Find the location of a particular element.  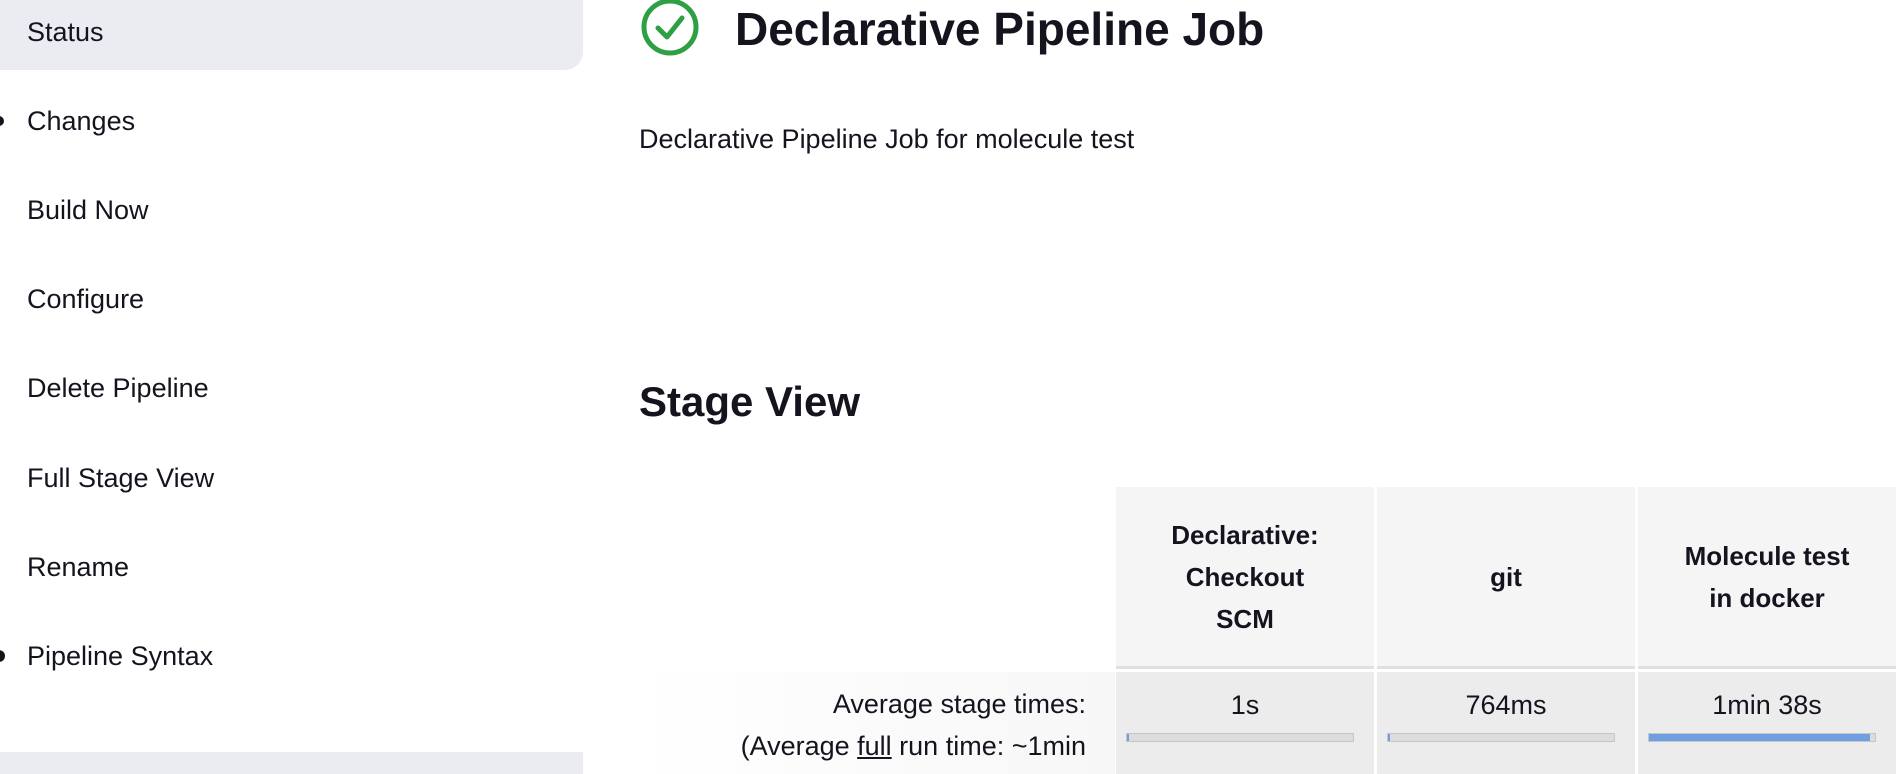

stage-header-molecule-test: Molecule test in docker is located at coordinates (1767, 578).